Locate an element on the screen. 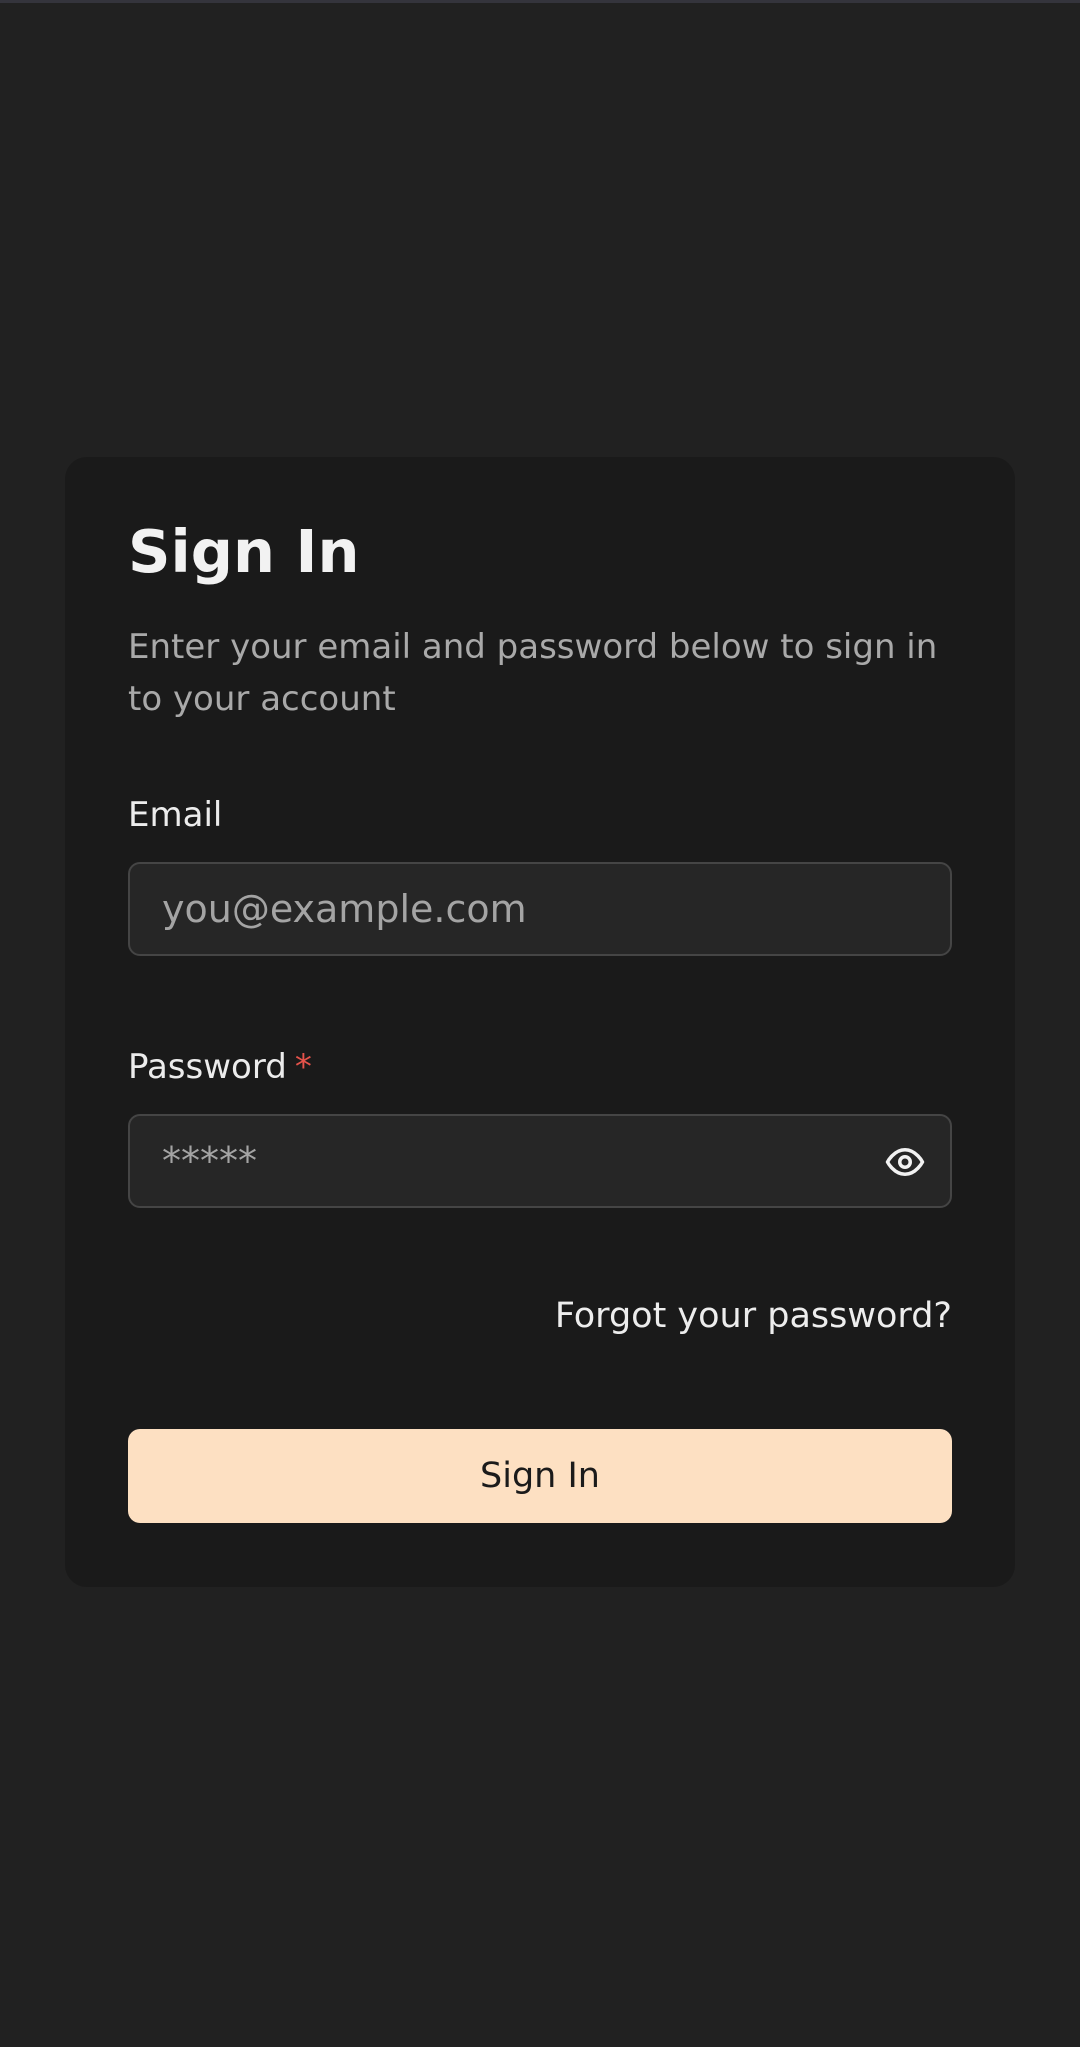  password-field-container is located at coordinates (540, 1161).